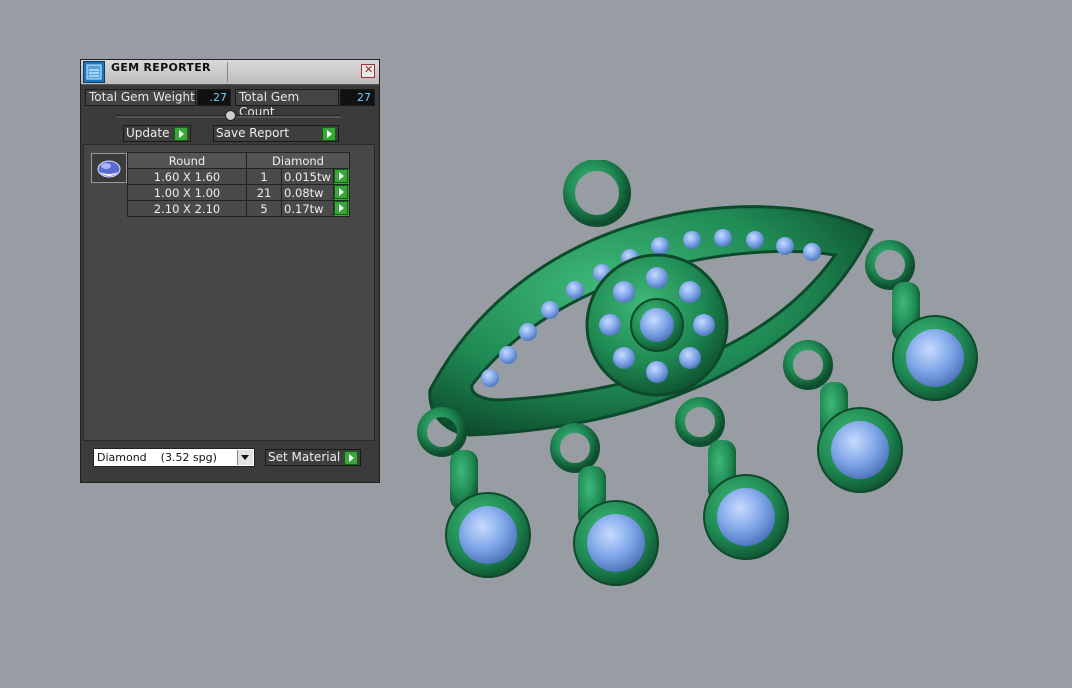 This screenshot has height=688, width=1072. What do you see at coordinates (253, 133) in the screenshot?
I see `save-report-label: Save Report` at bounding box center [253, 133].